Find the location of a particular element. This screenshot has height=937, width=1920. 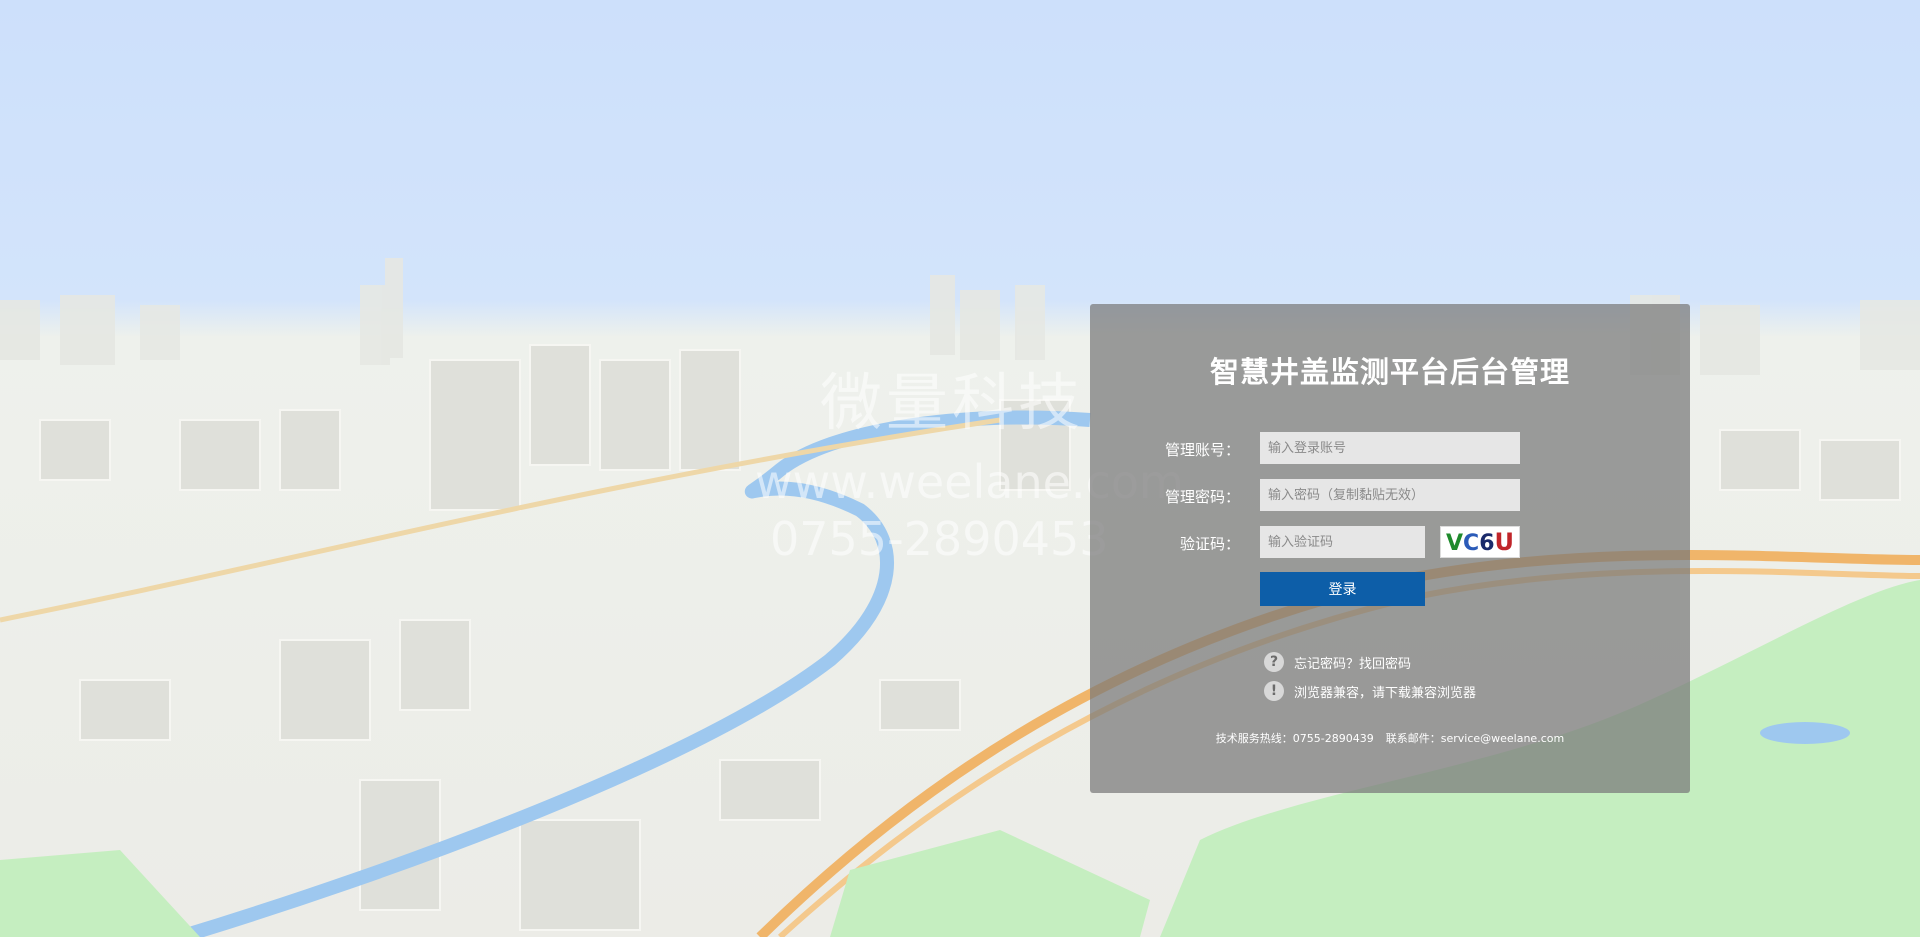

captcha-char: 6 is located at coordinates (1487, 543).